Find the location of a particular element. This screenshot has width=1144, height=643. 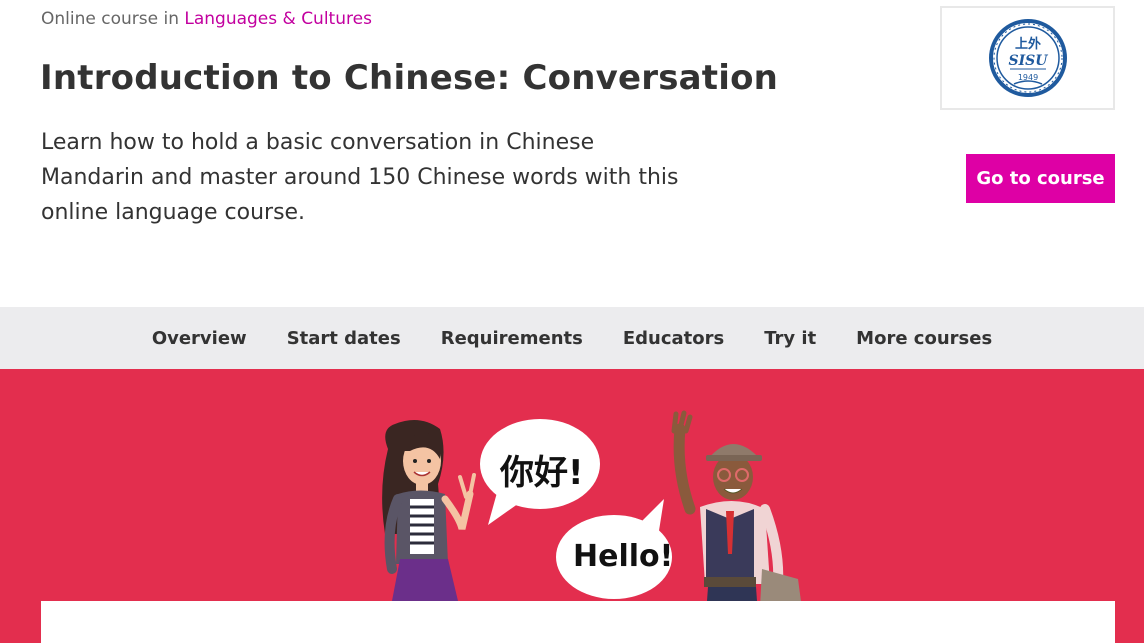

tab-educators: Educators is located at coordinates (673, 338).